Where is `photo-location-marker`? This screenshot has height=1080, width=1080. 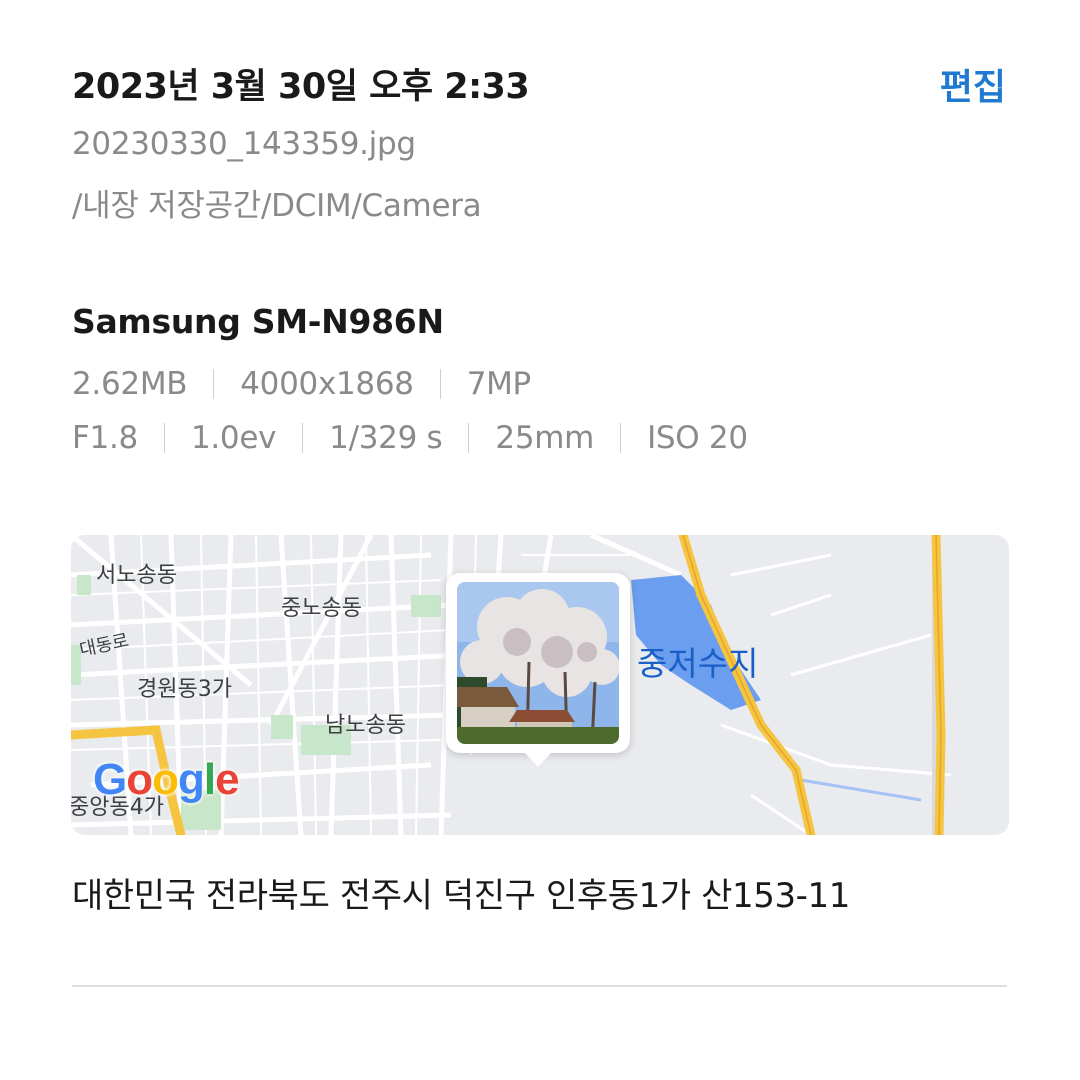
photo-location-marker is located at coordinates (538, 670).